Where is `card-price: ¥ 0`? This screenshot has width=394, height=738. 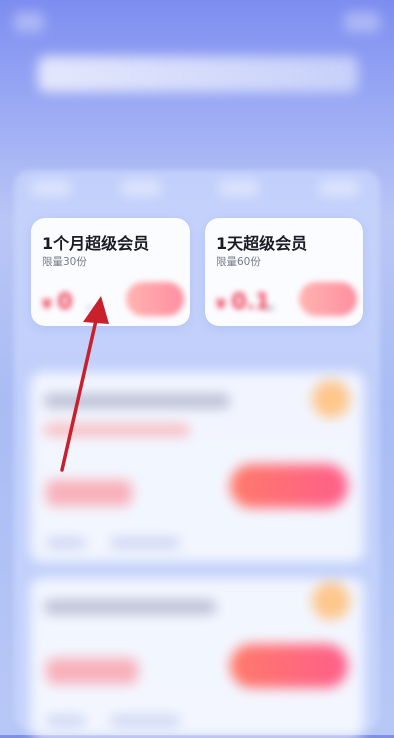
card-price: ¥ 0 is located at coordinates (57, 302).